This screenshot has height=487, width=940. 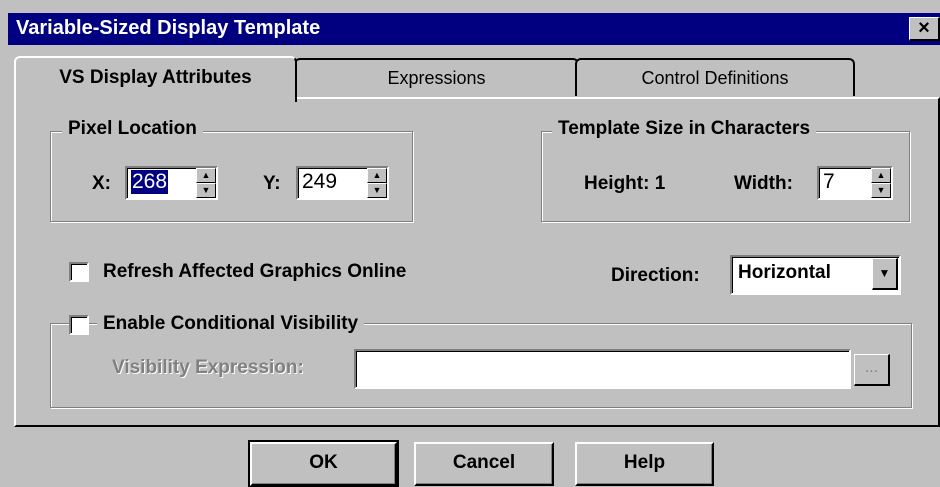 What do you see at coordinates (231, 324) in the screenshot?
I see `visibility-checkbox-label: Enable Conditional Visibility` at bounding box center [231, 324].